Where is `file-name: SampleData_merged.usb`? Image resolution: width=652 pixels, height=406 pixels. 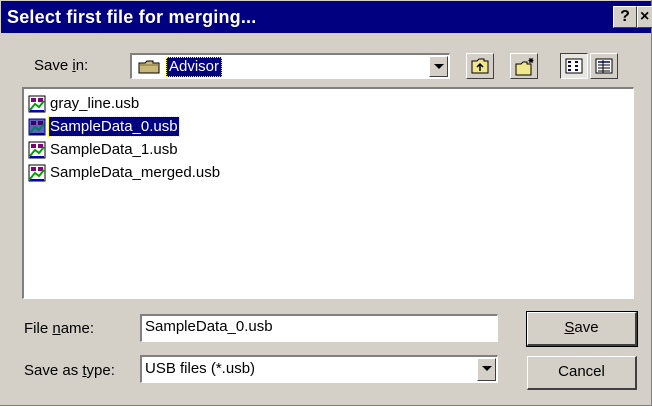 file-name: SampleData_merged.usb is located at coordinates (135, 172).